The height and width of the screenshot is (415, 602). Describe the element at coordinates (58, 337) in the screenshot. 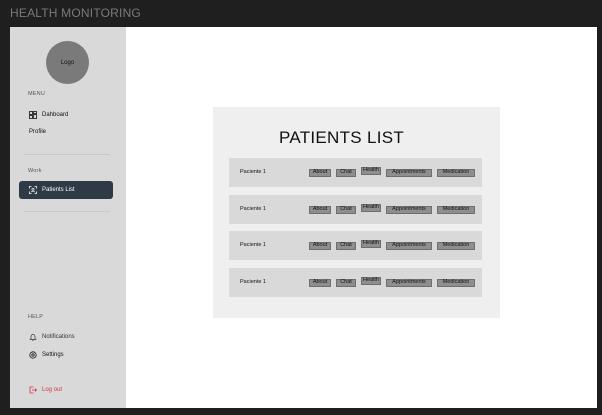

I see `sidebar-item-label: Notifications` at that location.